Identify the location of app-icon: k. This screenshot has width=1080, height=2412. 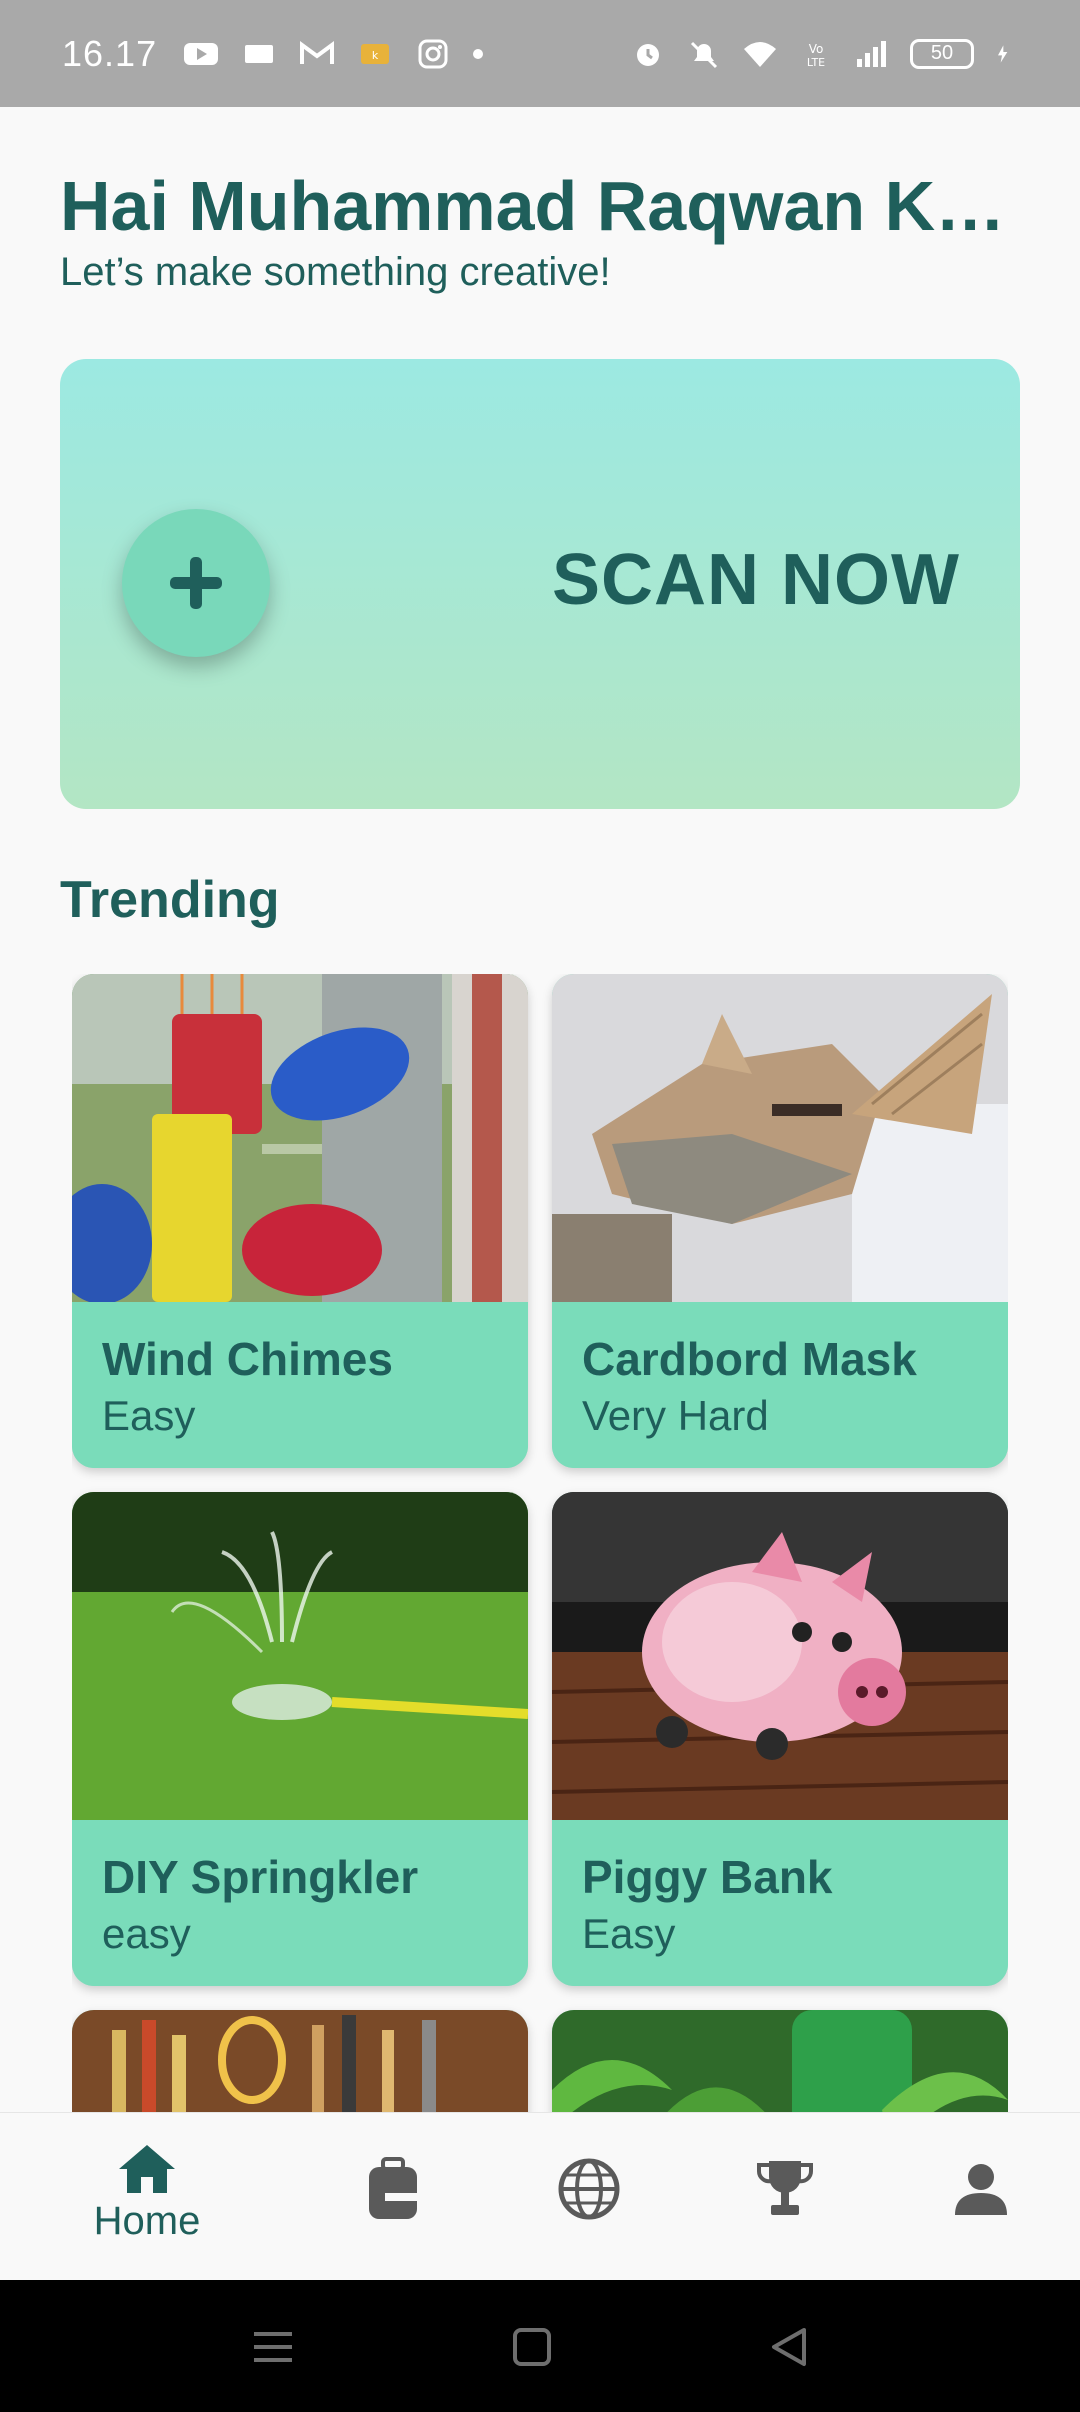
(375, 53).